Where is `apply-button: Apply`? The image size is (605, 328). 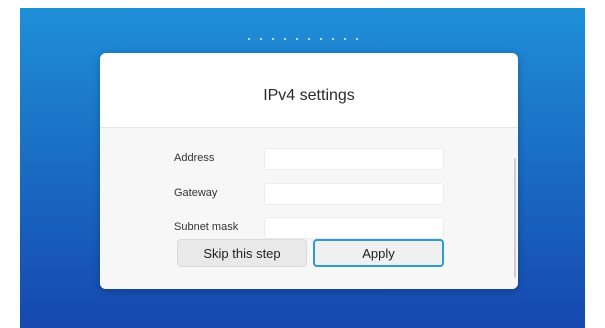
apply-button: Apply is located at coordinates (378, 253).